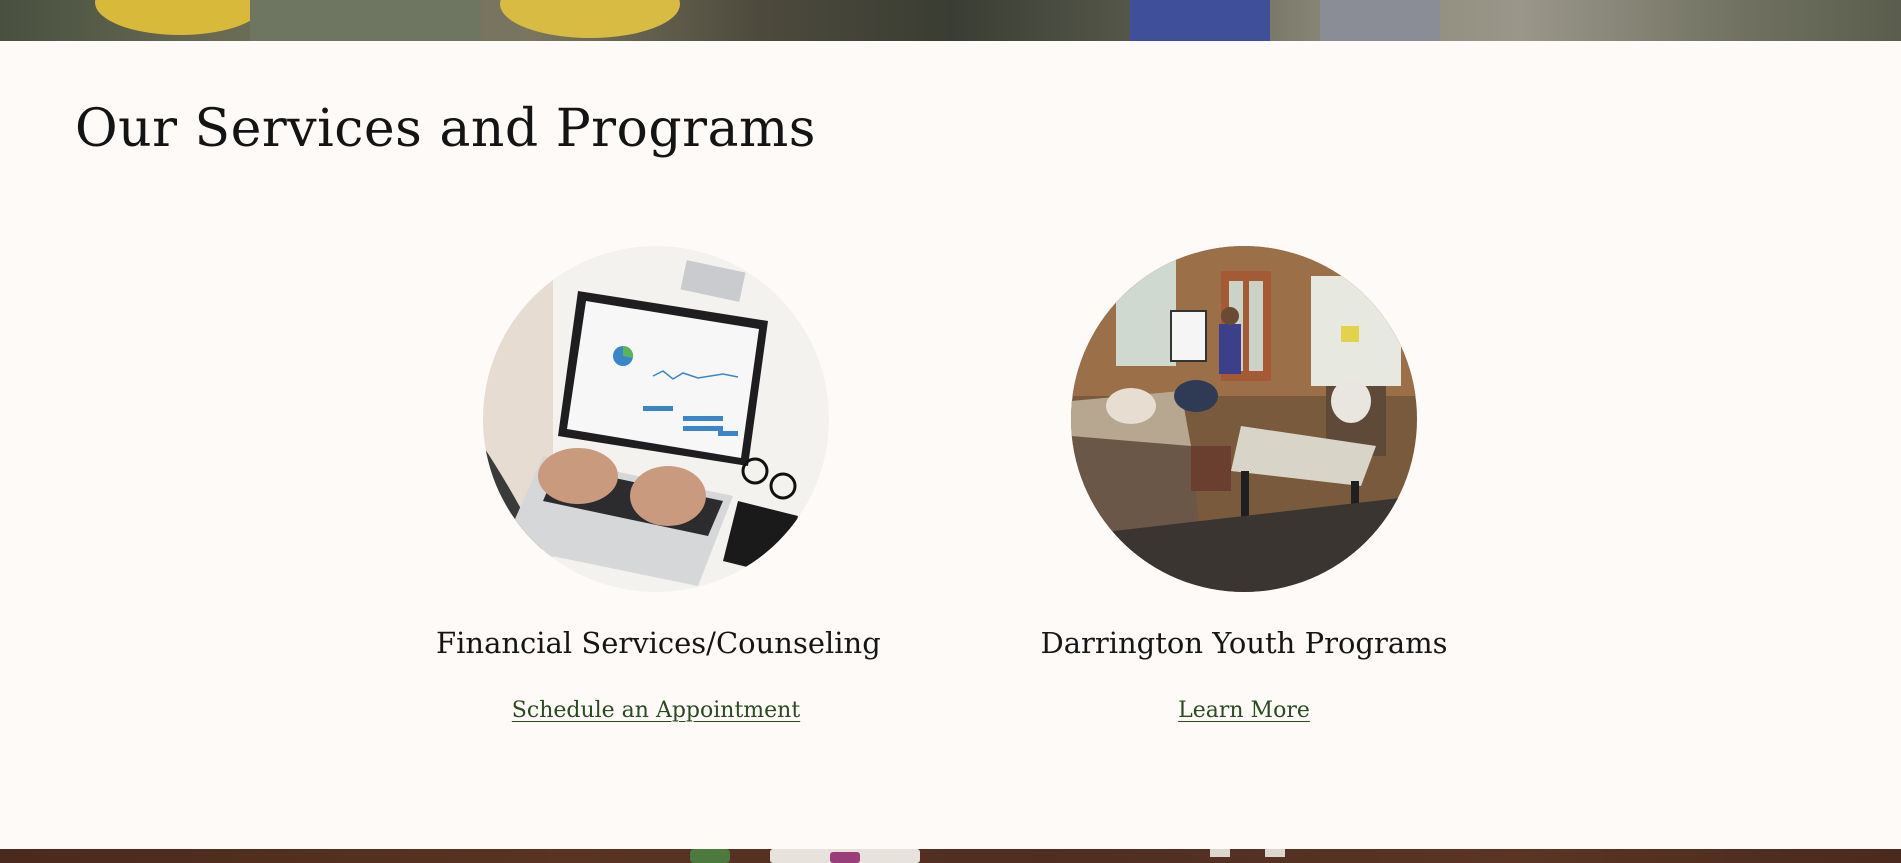  I want to click on laptop-photo, so click(656, 419).